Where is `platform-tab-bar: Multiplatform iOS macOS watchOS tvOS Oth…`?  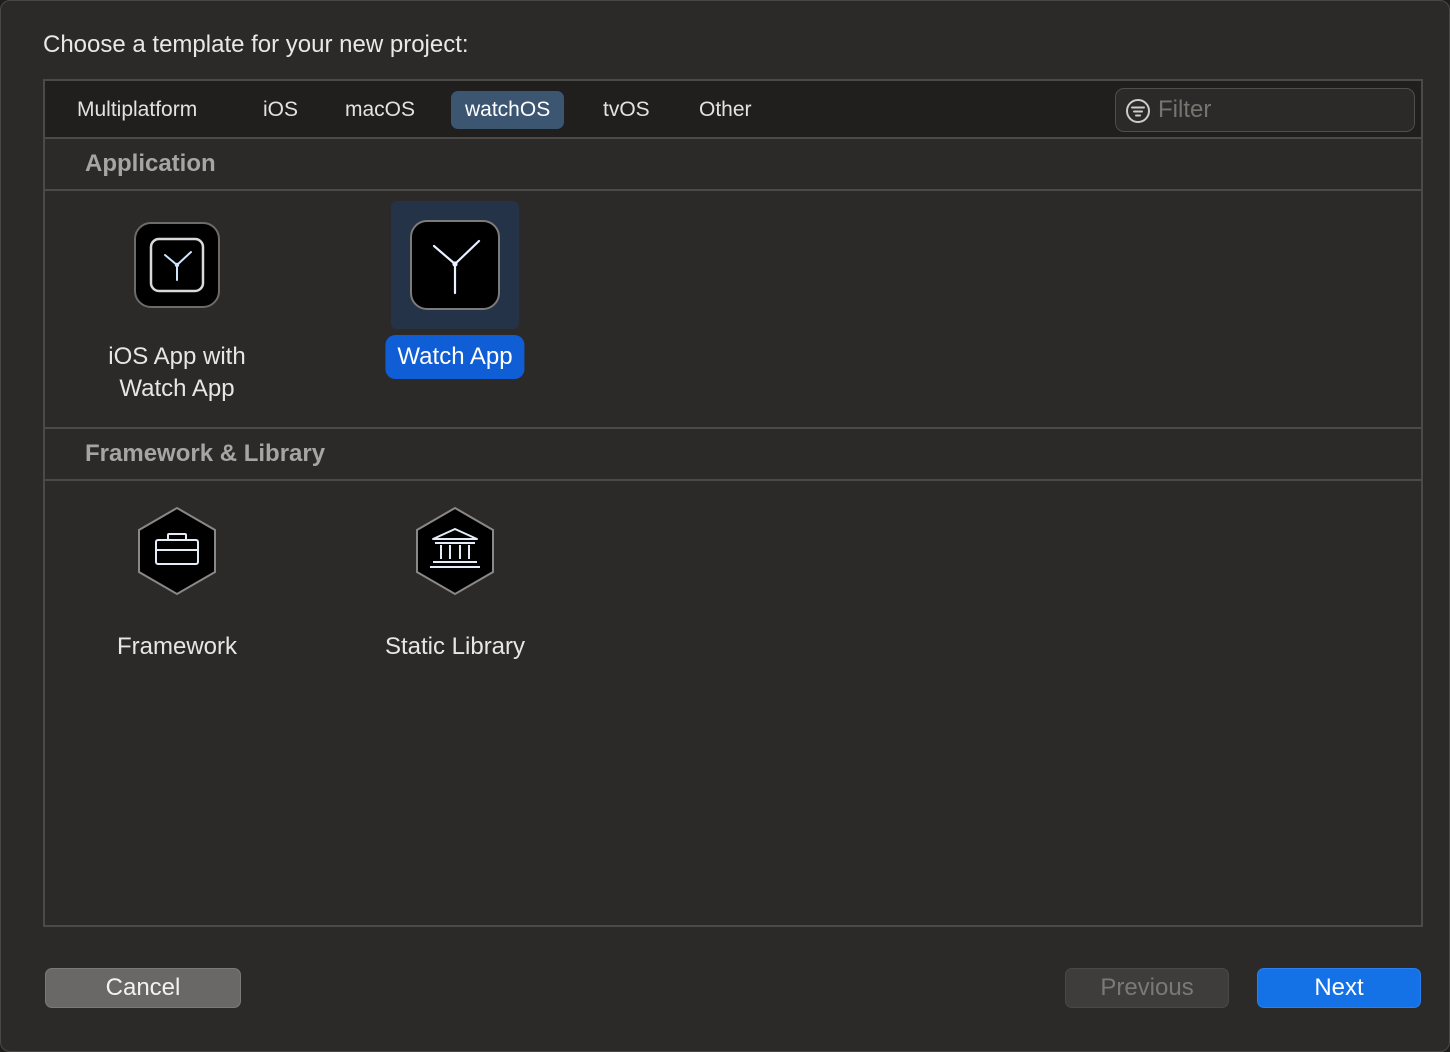 platform-tab-bar: Multiplatform iOS macOS watchOS tvOS Oth… is located at coordinates (733, 110).